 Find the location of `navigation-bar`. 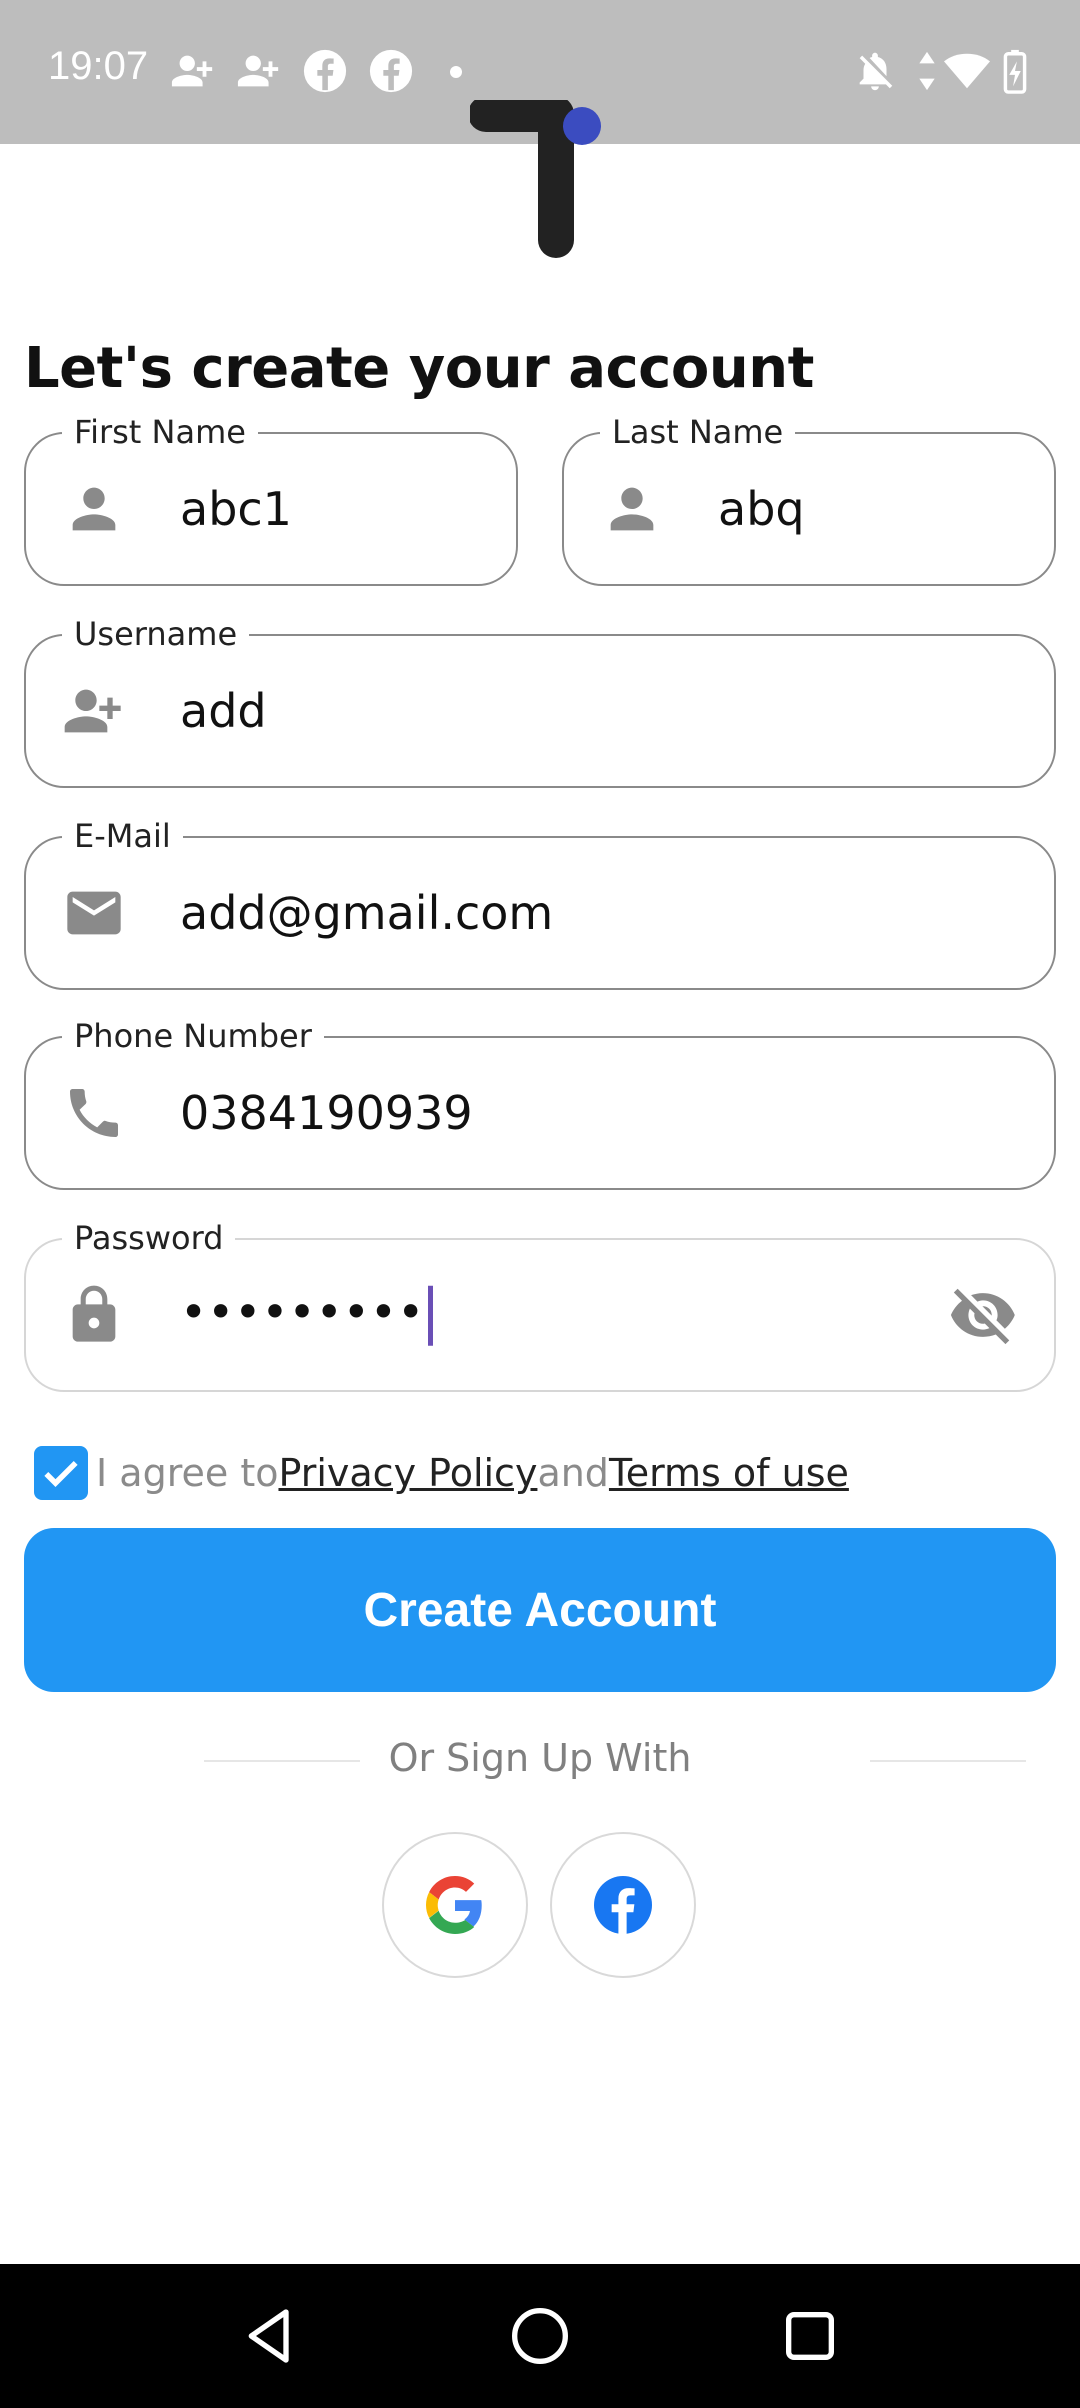

navigation-bar is located at coordinates (540, 2336).